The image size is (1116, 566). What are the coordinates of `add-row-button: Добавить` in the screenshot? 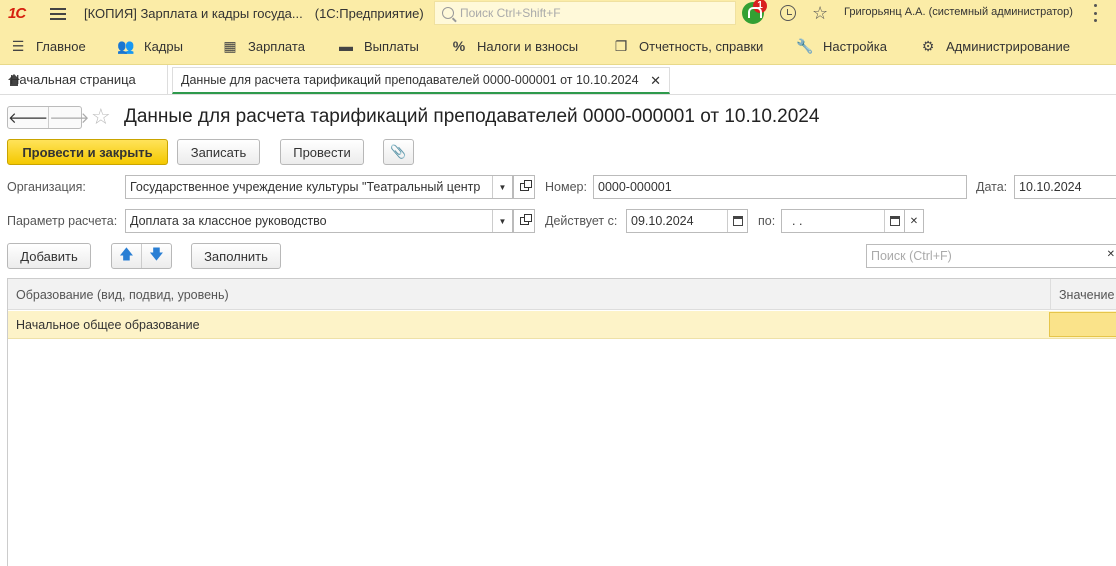 It's located at (49, 256).